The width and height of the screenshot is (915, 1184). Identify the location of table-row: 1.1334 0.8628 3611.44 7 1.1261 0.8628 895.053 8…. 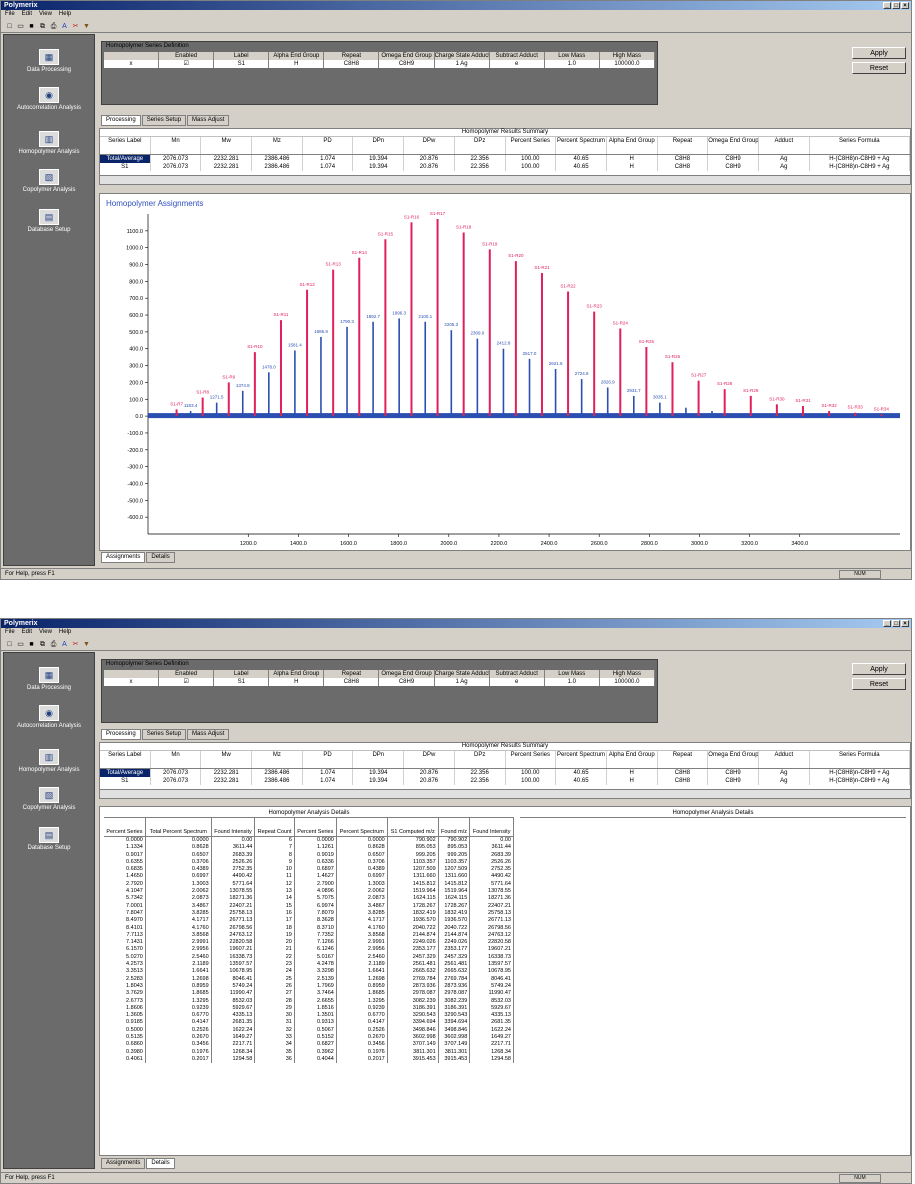
(309, 848).